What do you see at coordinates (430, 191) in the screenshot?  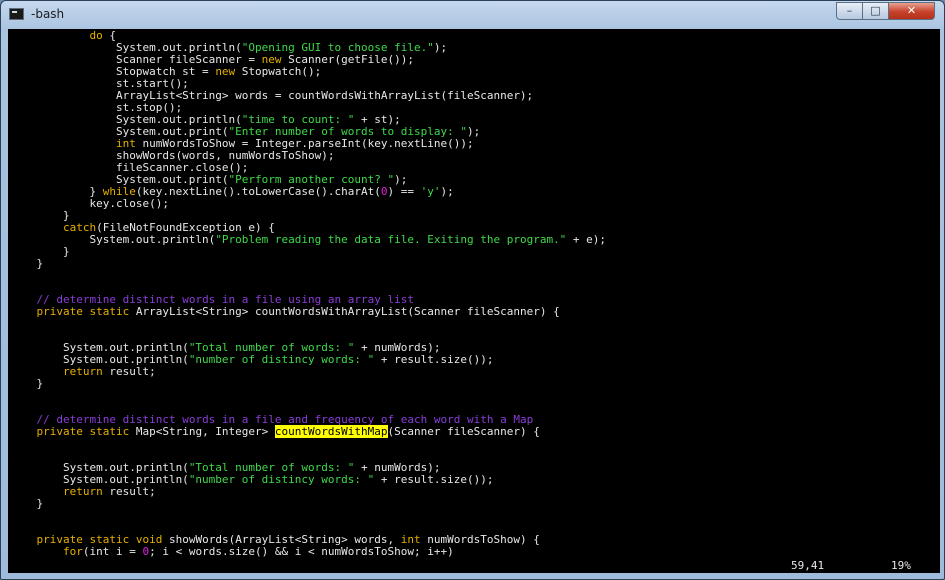 I see `code-token: 'y'` at bounding box center [430, 191].